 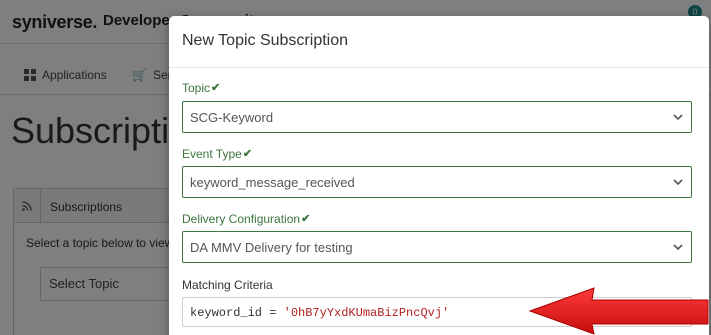 What do you see at coordinates (366, 313) in the screenshot?
I see `criteria-value: '0hB7yYxdKUmaBizPncQvj'` at bounding box center [366, 313].